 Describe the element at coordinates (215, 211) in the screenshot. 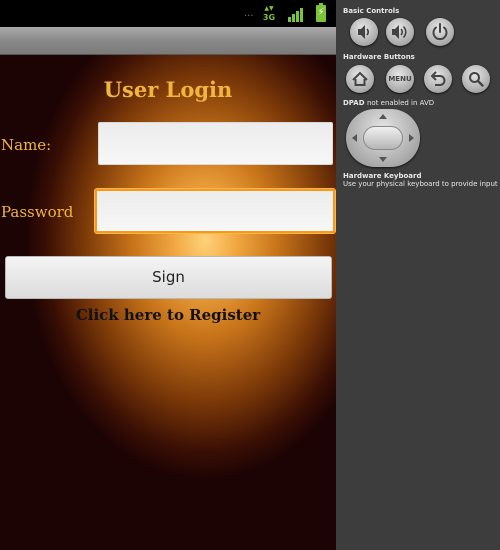

I see `password-field` at that location.